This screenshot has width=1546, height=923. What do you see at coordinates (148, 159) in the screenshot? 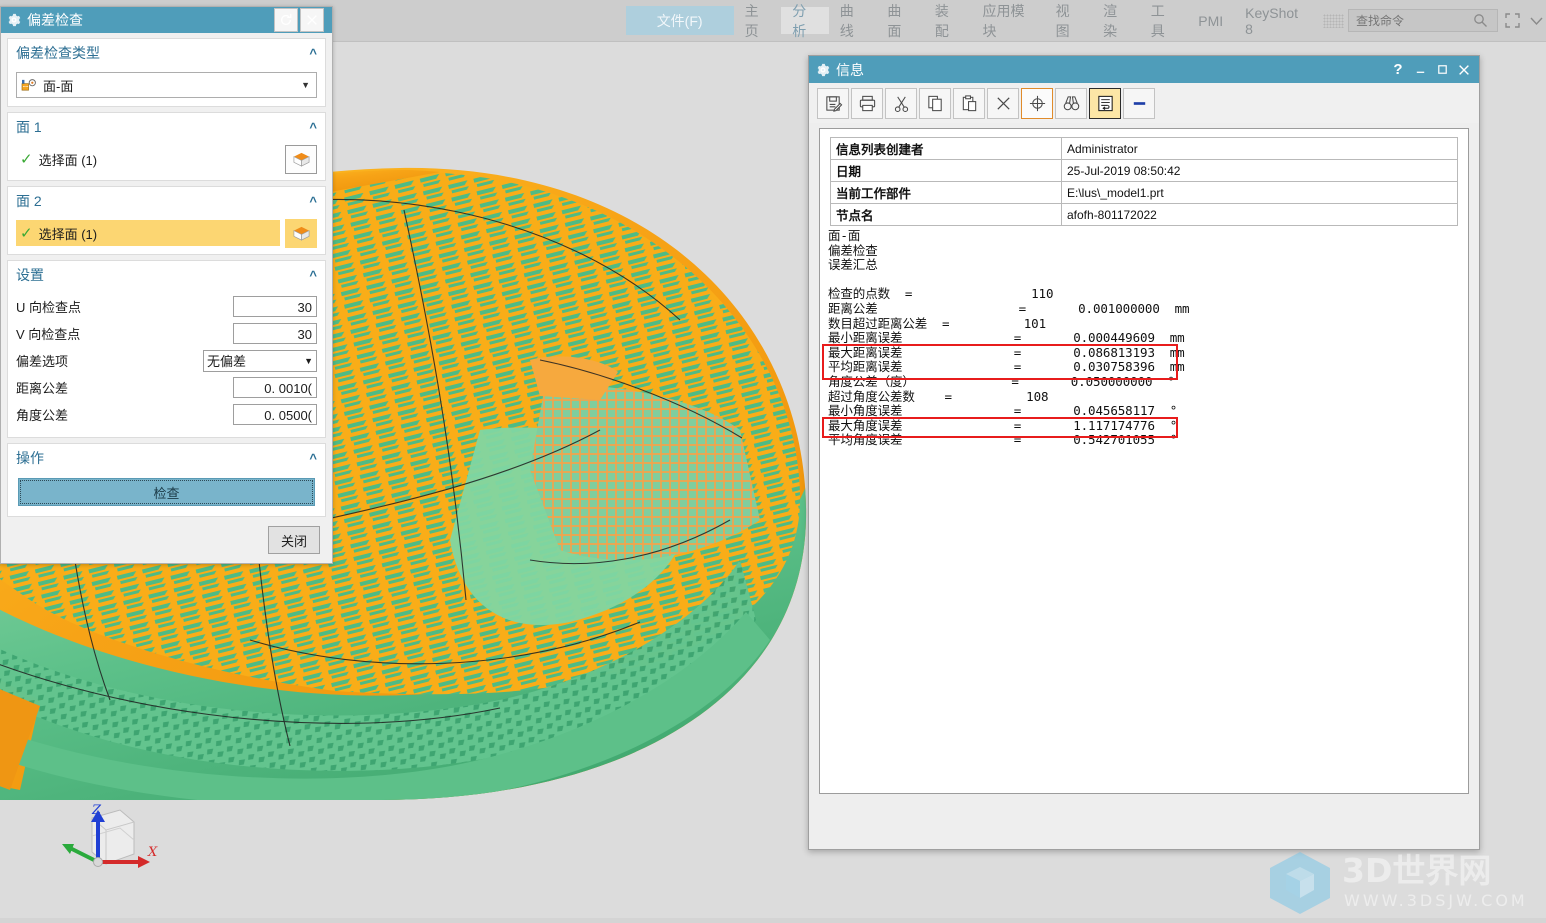
I see `face1-select-box: ✓ 选择面 (1)` at bounding box center [148, 159].